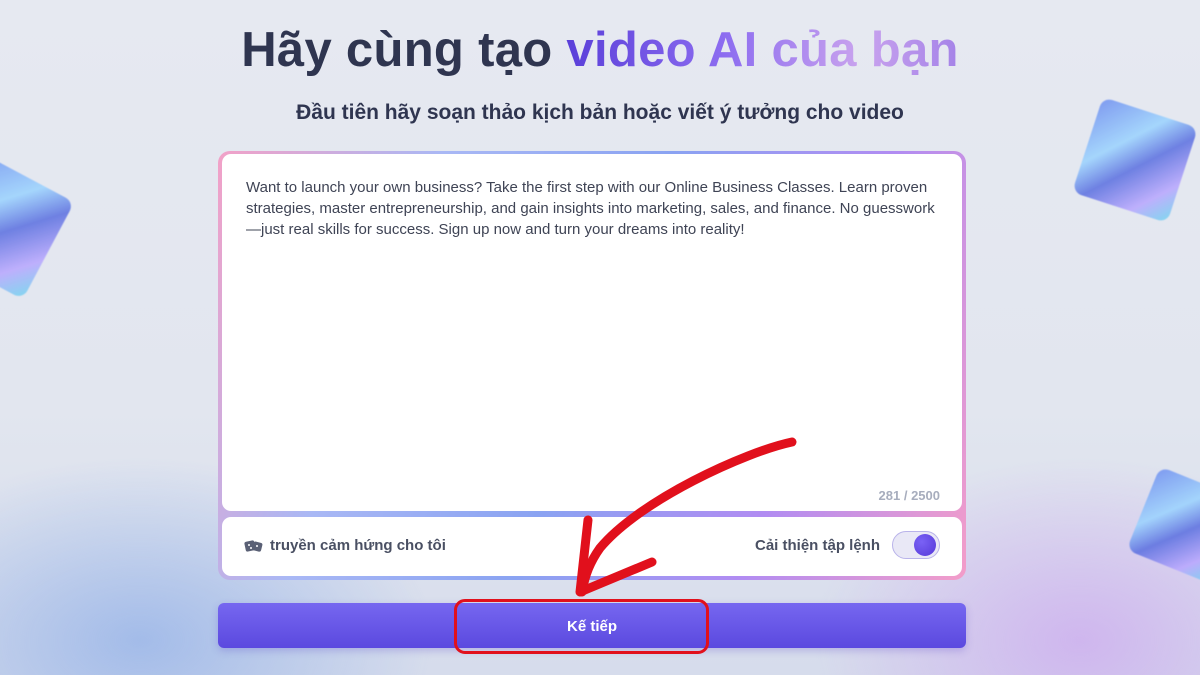 This screenshot has height=675, width=1200. I want to click on title-highlight: video AI của bạn, so click(762, 50).